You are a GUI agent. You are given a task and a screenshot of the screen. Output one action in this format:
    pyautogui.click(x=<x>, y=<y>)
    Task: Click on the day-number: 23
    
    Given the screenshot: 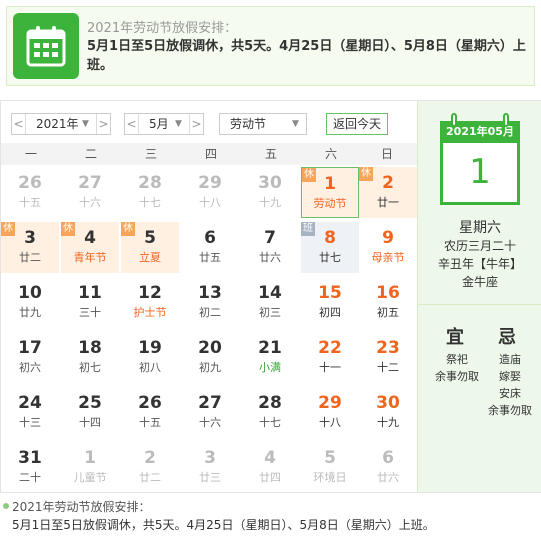 What is the action you would take?
    pyautogui.click(x=388, y=348)
    